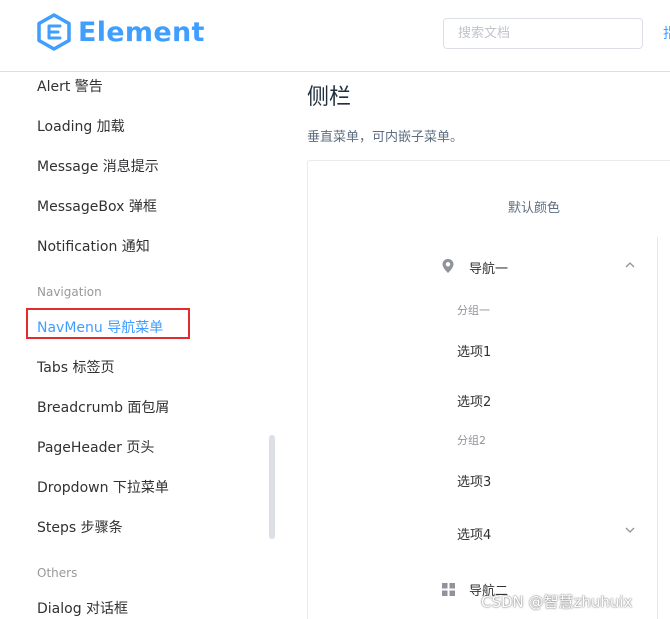 Image resolution: width=670 pixels, height=619 pixels. Describe the element at coordinates (474, 533) in the screenshot. I see `menu-item-option4: 选项4` at that location.